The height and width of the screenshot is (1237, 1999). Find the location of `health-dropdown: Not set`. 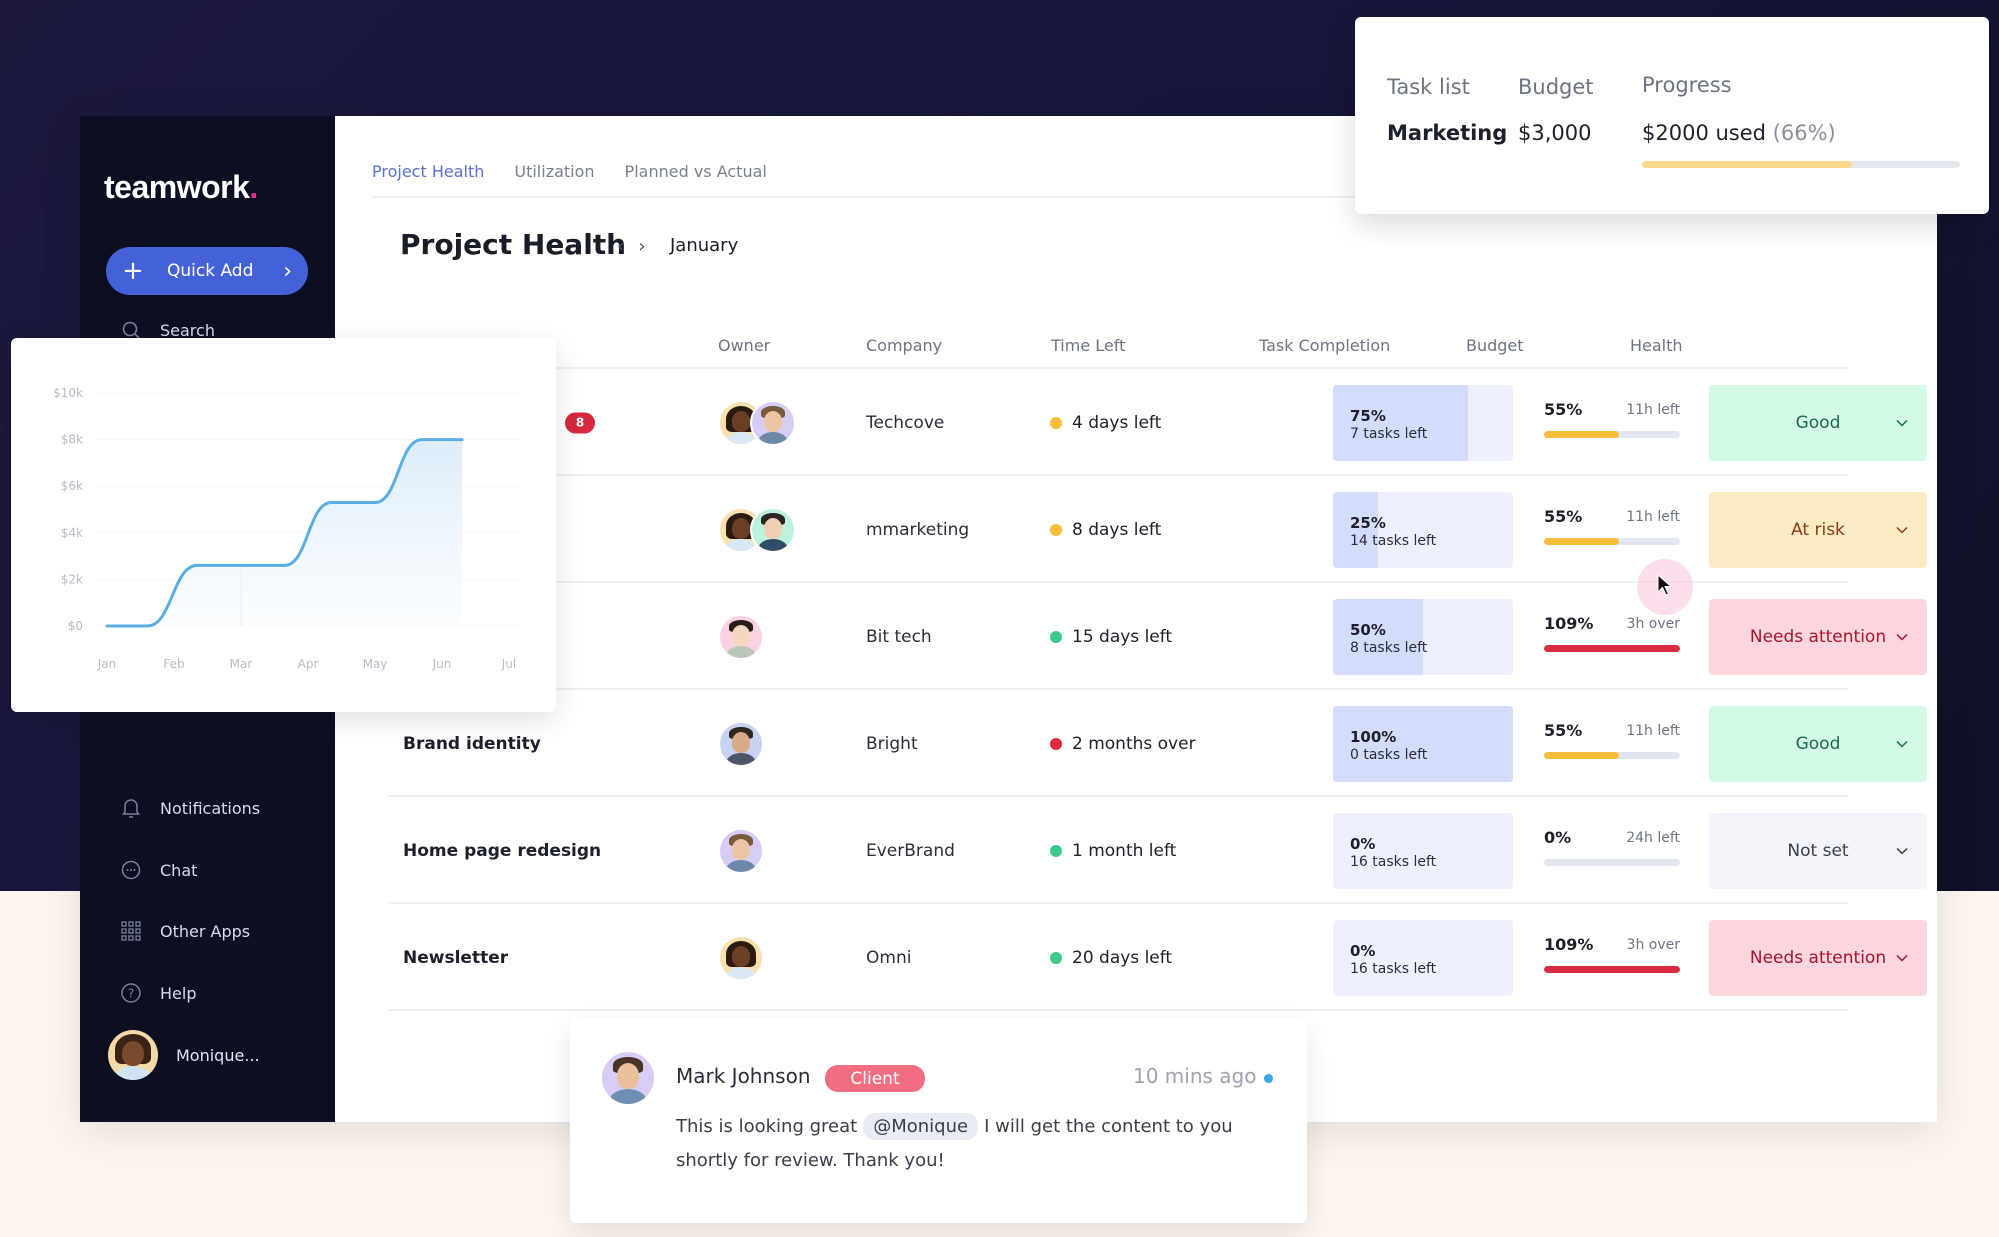

health-dropdown: Not set is located at coordinates (1818, 850).